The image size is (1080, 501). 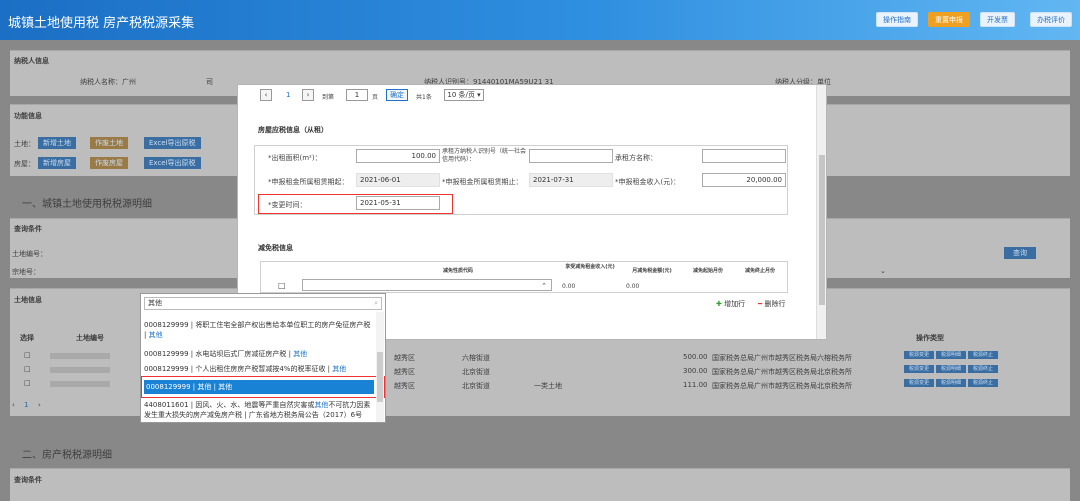 What do you see at coordinates (1051, 19) in the screenshot?
I see `rating-button: 办税评价` at bounding box center [1051, 19].